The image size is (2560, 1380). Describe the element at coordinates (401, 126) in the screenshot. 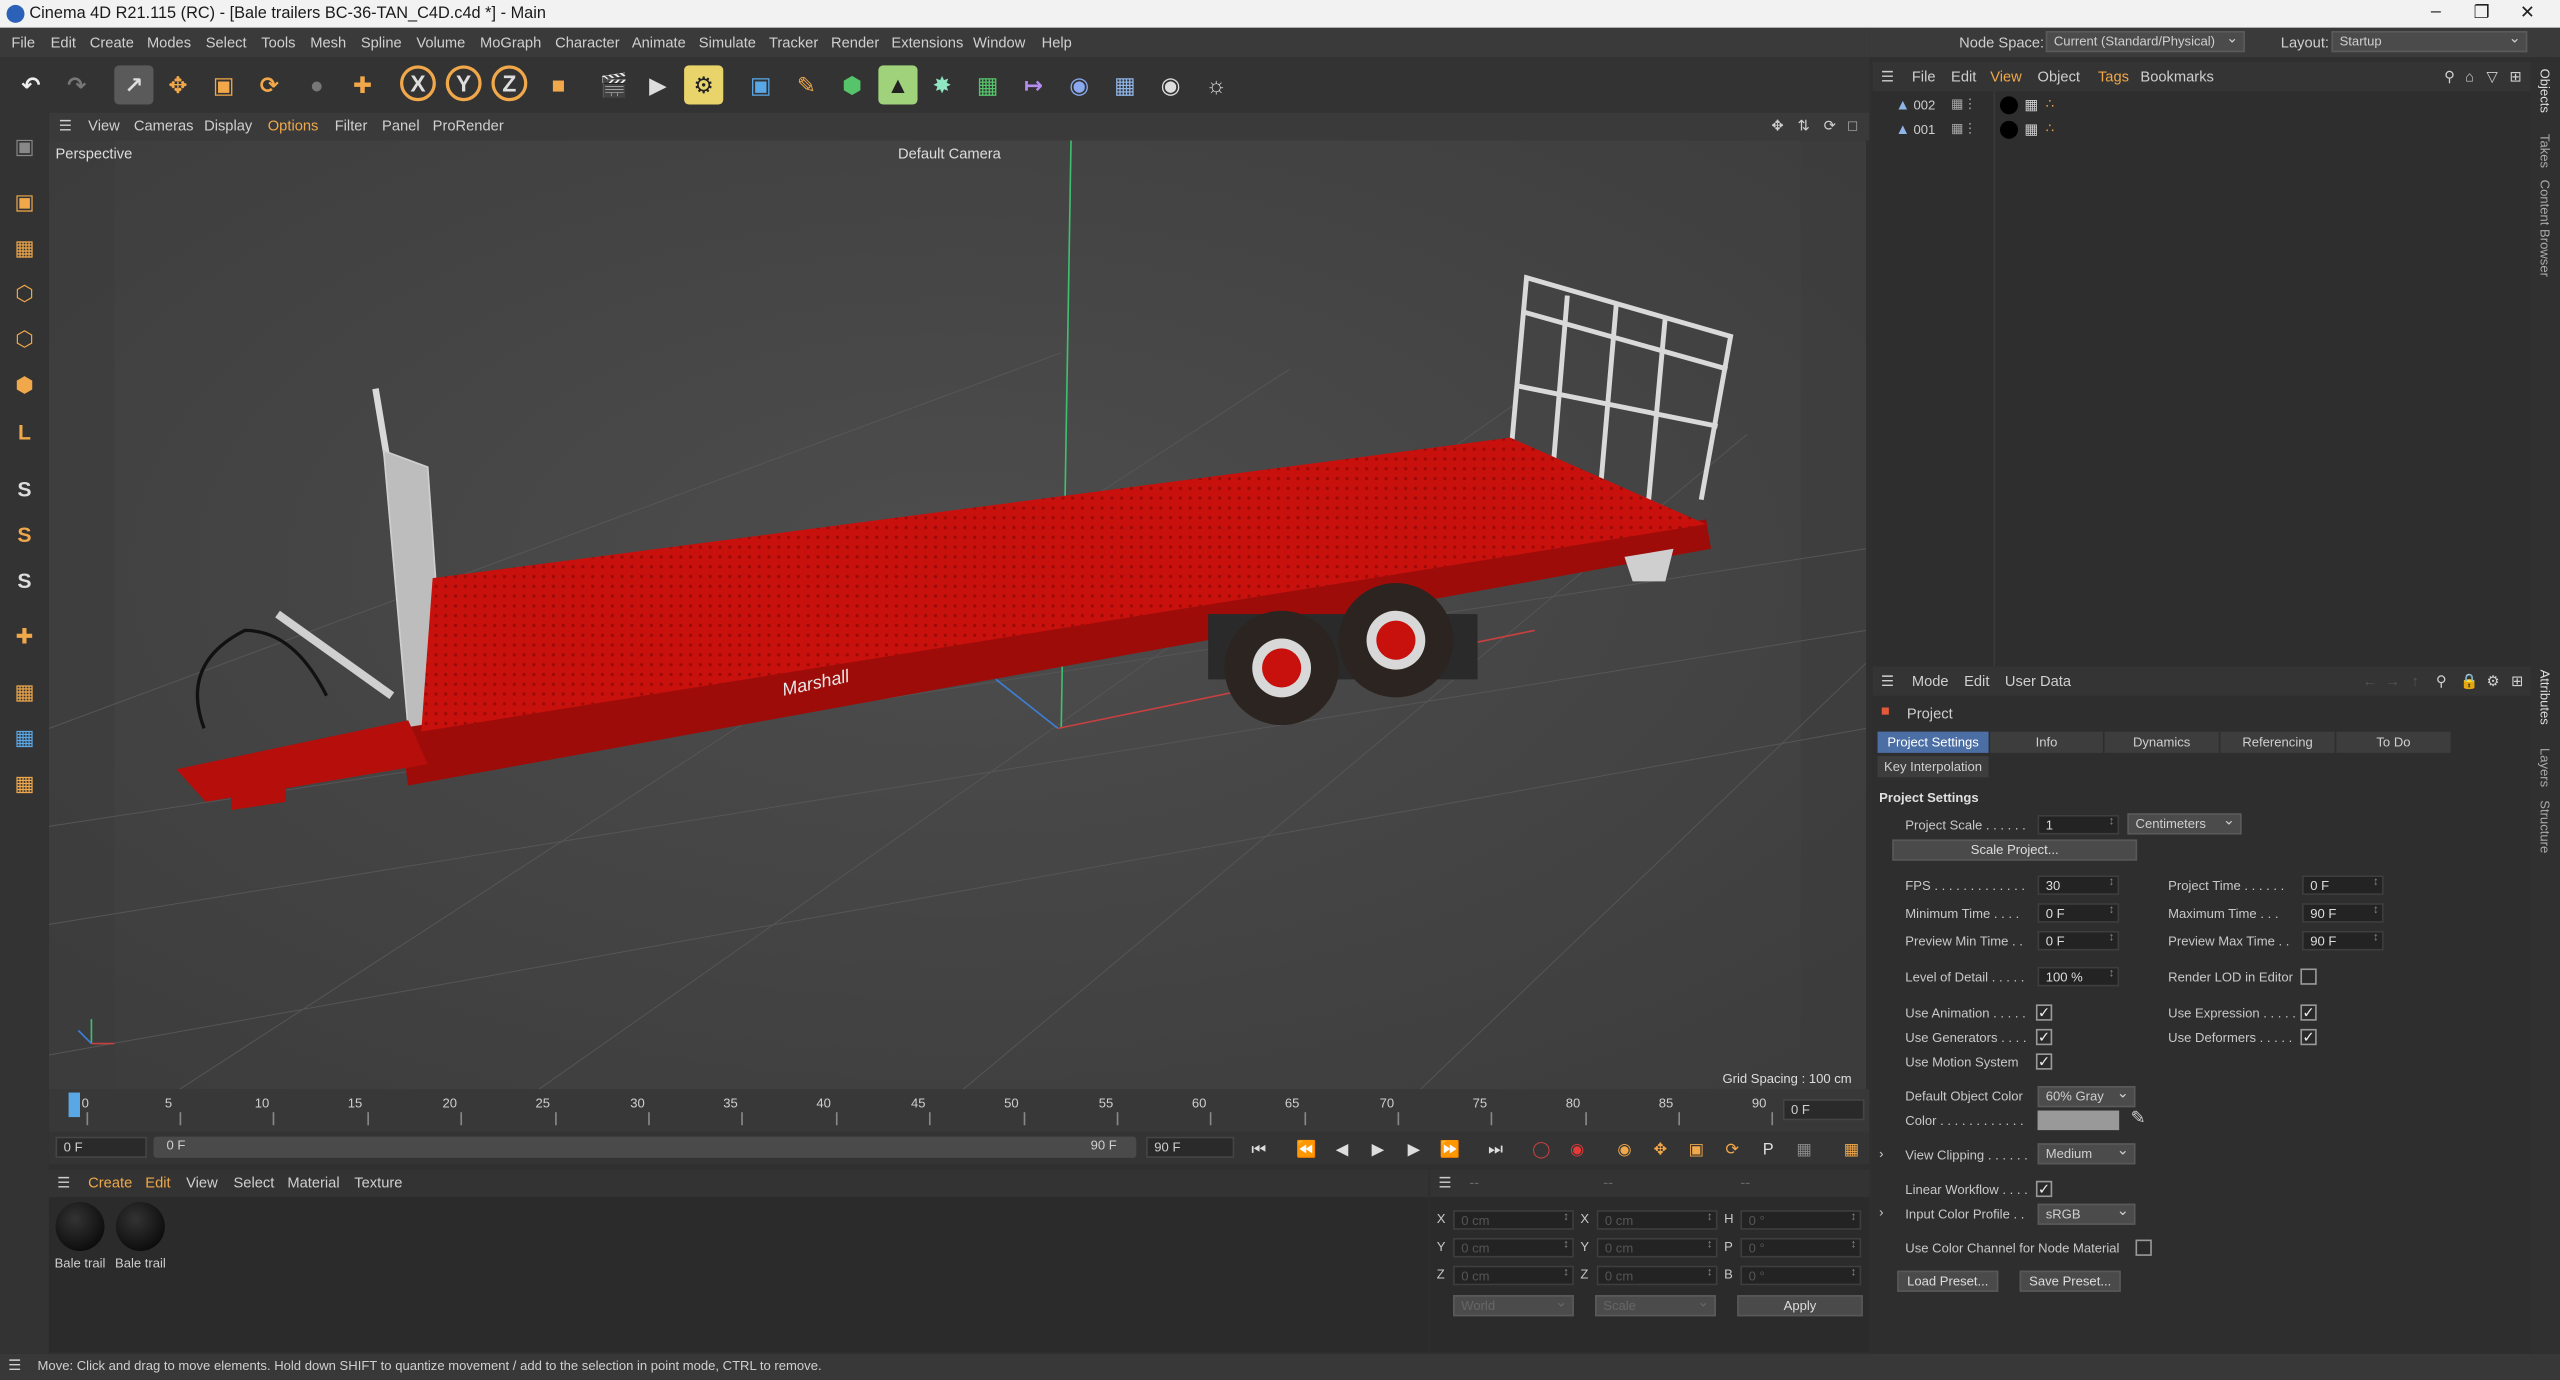

I see `viewport-menu-panel: Panel` at that location.